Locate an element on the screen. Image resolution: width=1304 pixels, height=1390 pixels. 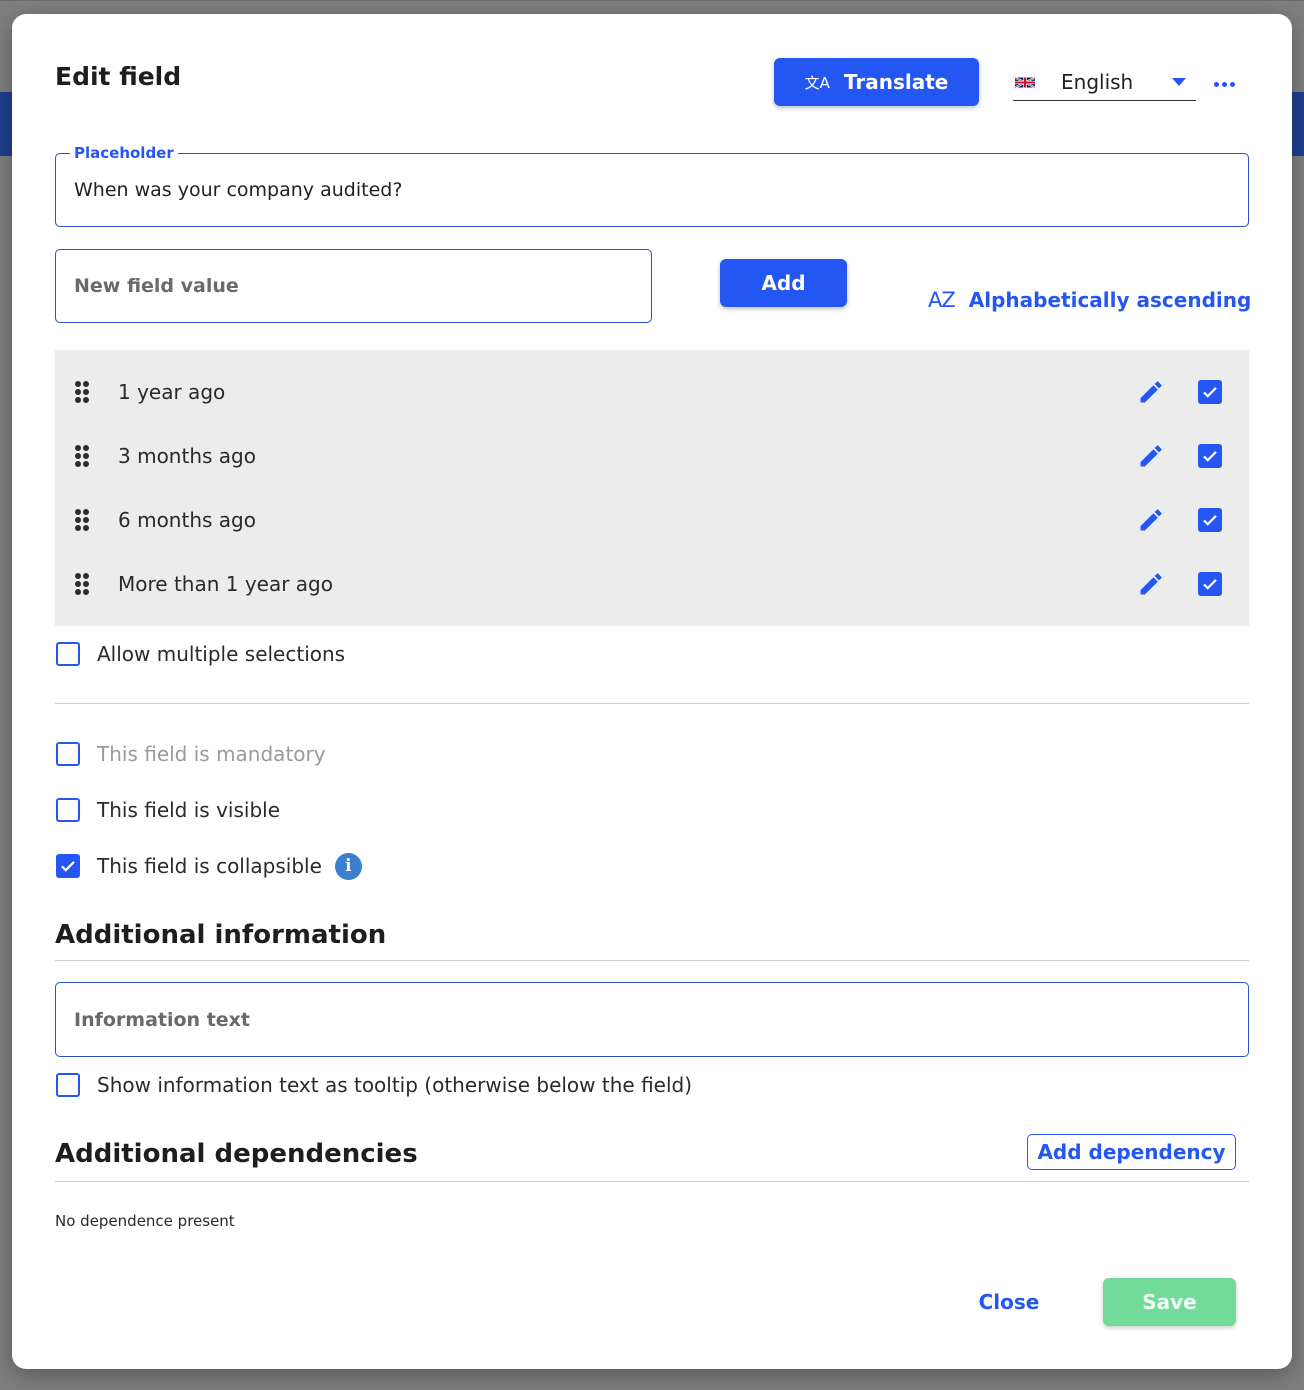
placeholder-field-label: Placeholder is located at coordinates (124, 153).